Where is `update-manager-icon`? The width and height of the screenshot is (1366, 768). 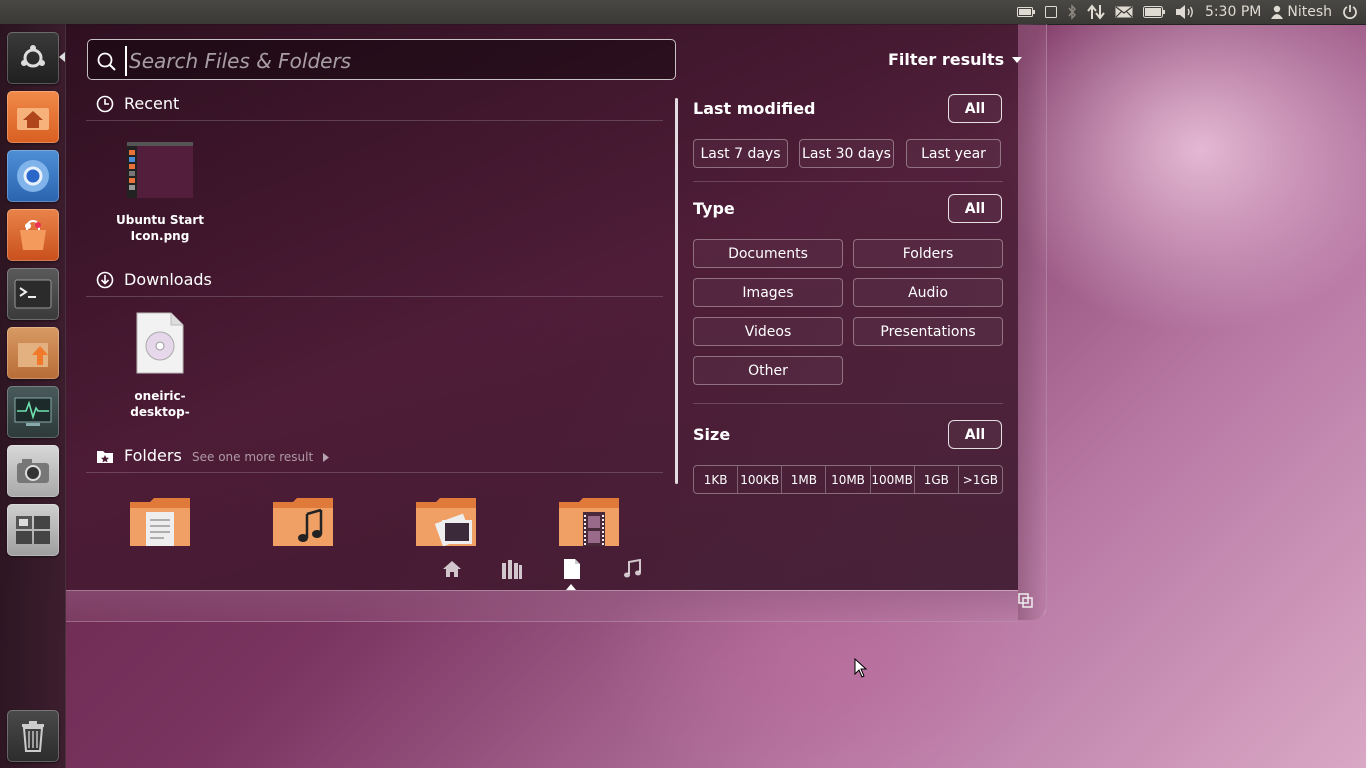
update-manager-icon is located at coordinates (33, 353).